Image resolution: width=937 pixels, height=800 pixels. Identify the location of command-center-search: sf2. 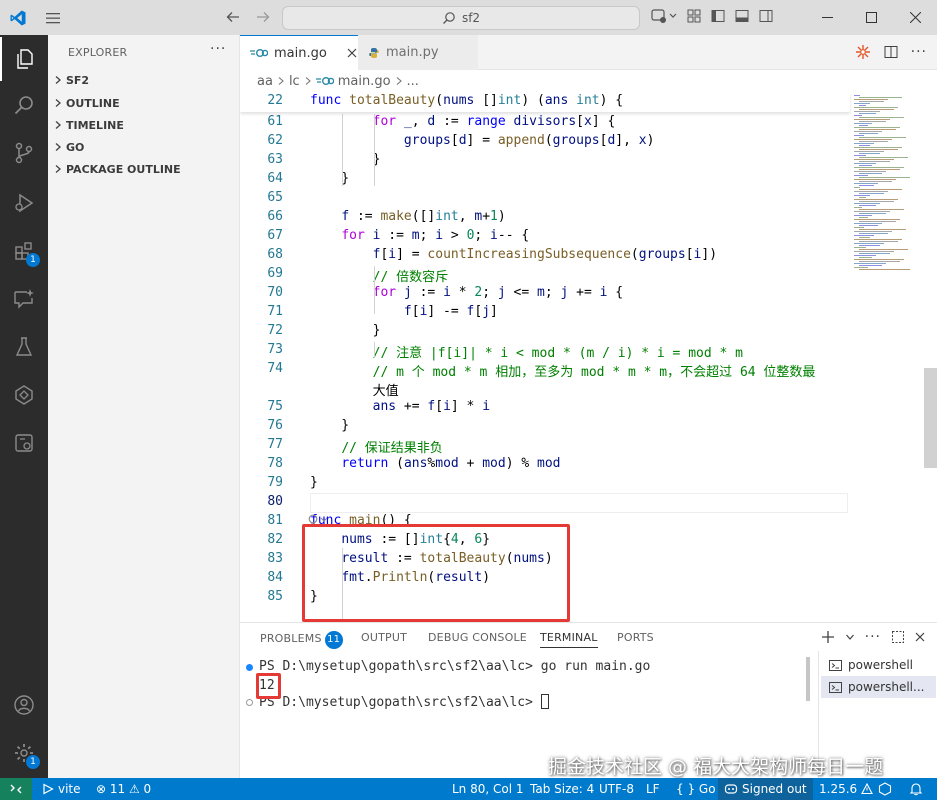
(461, 18).